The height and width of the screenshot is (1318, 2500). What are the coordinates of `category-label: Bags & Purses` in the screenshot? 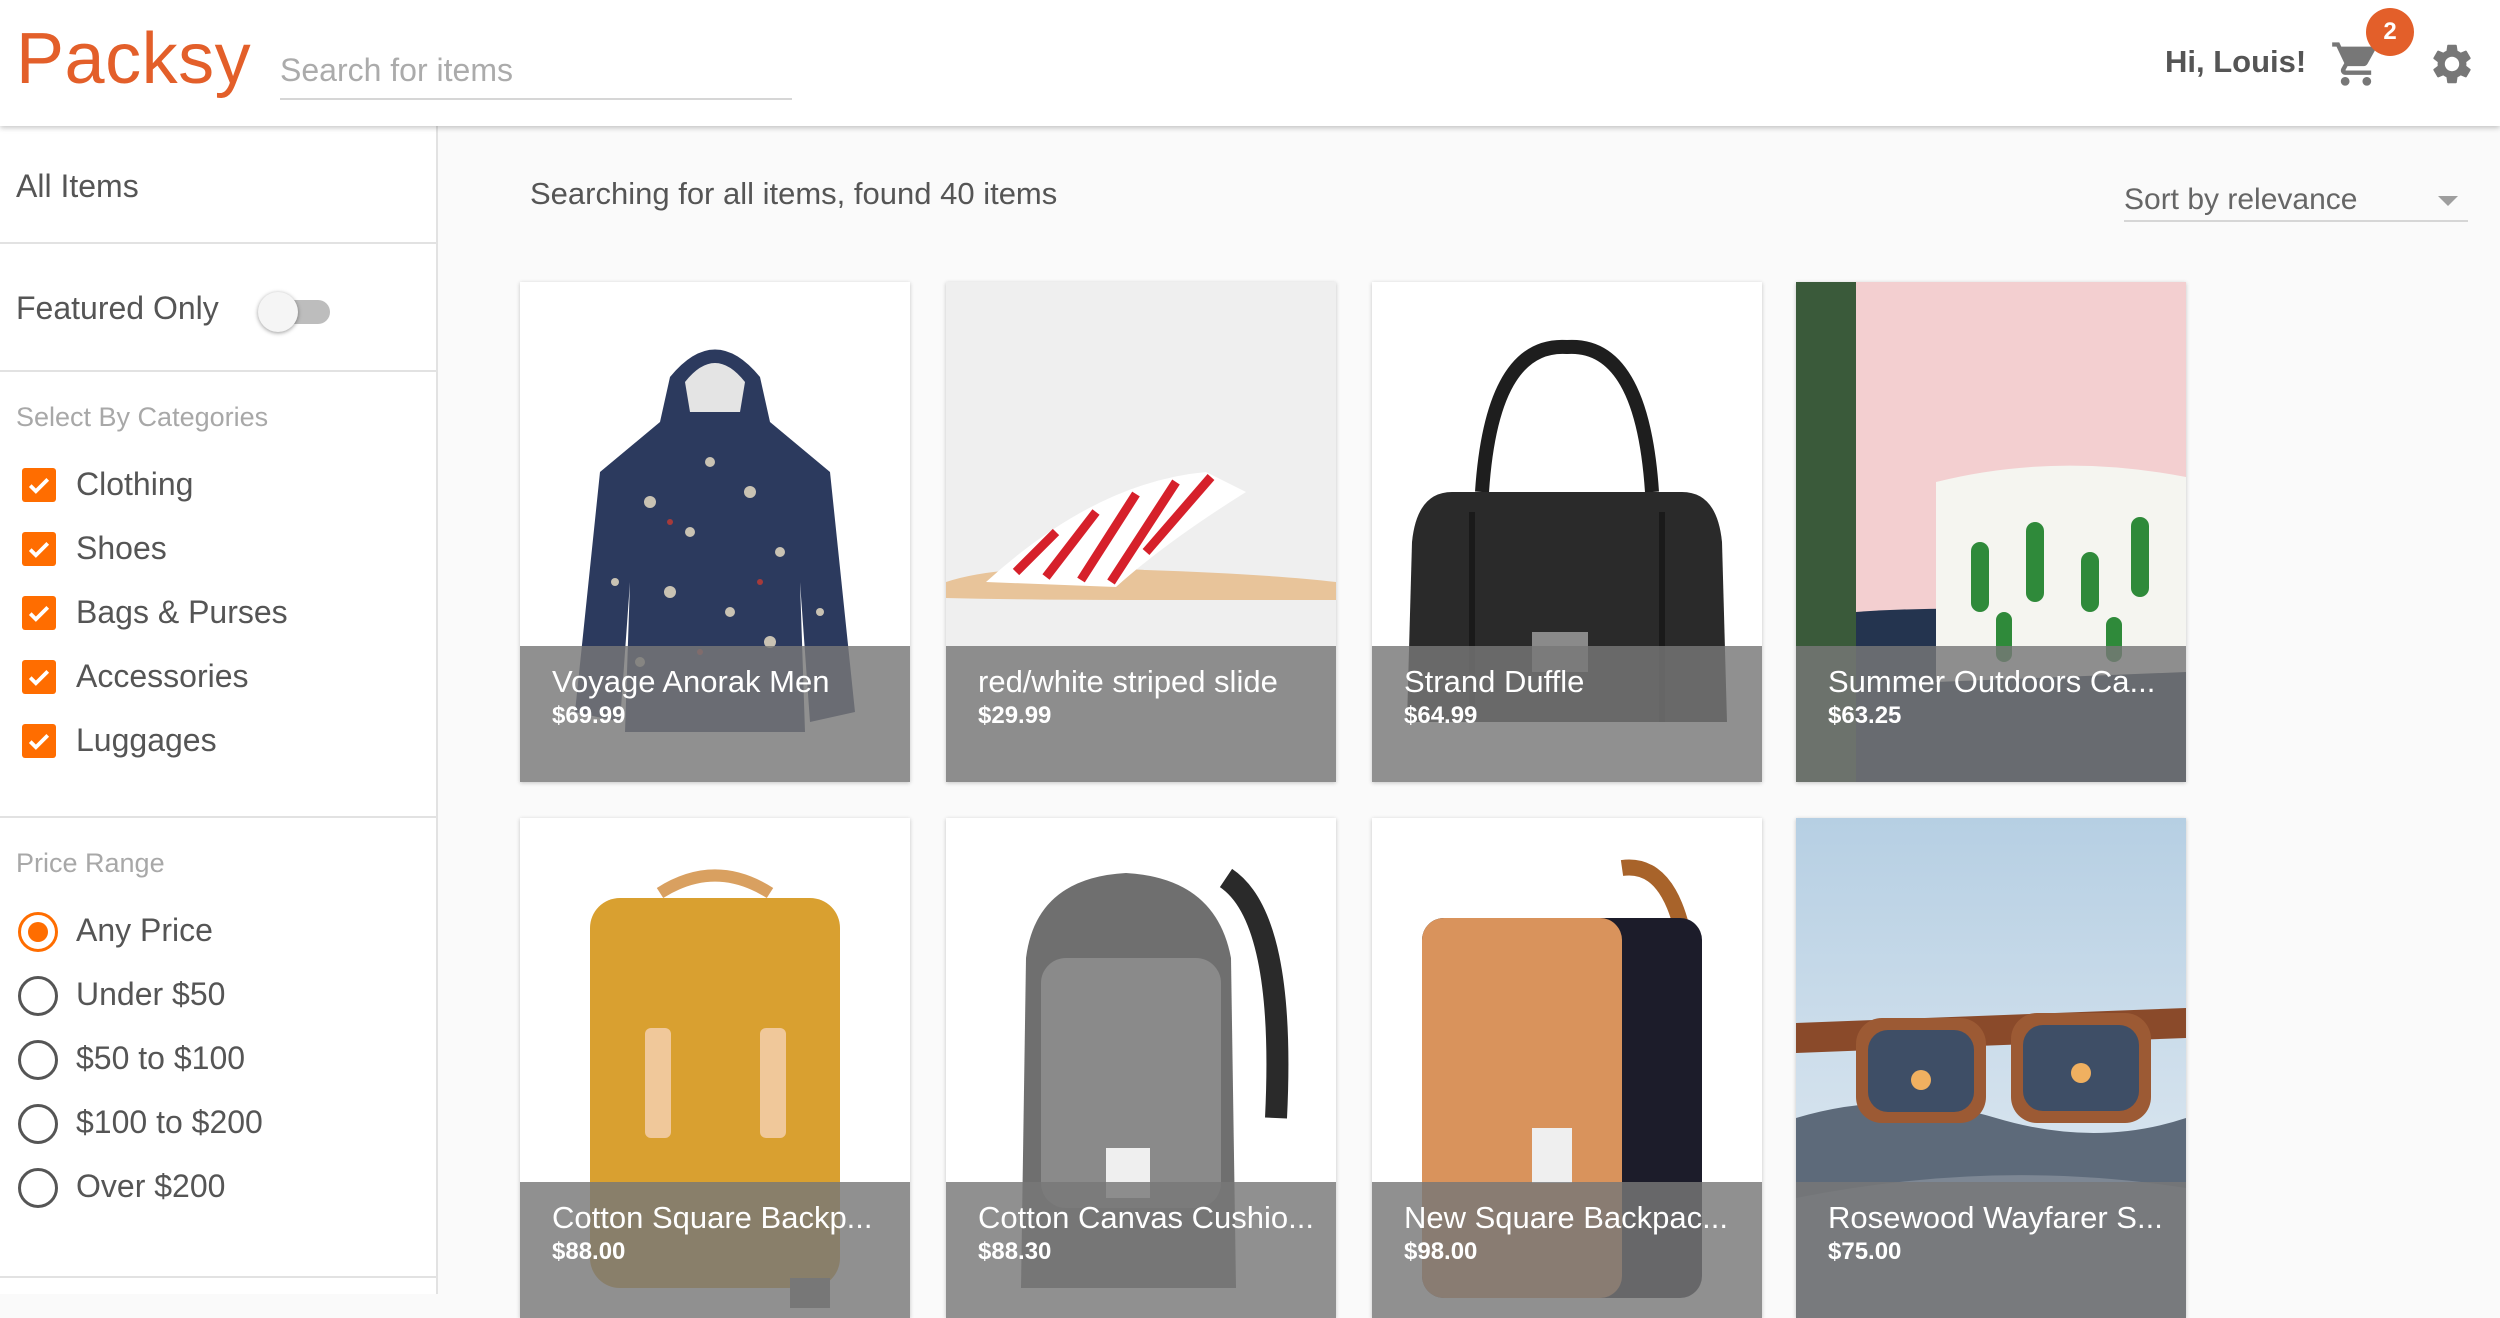 It's located at (182, 612).